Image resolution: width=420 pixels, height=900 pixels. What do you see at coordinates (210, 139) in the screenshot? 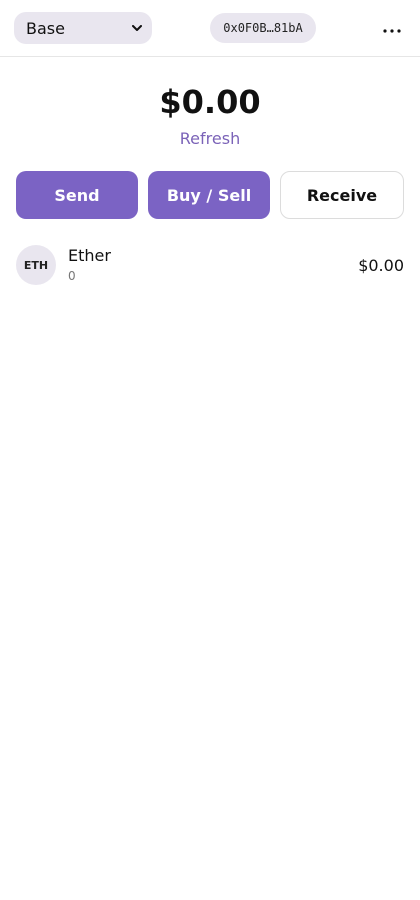
I see `refresh-link: Refresh` at bounding box center [210, 139].